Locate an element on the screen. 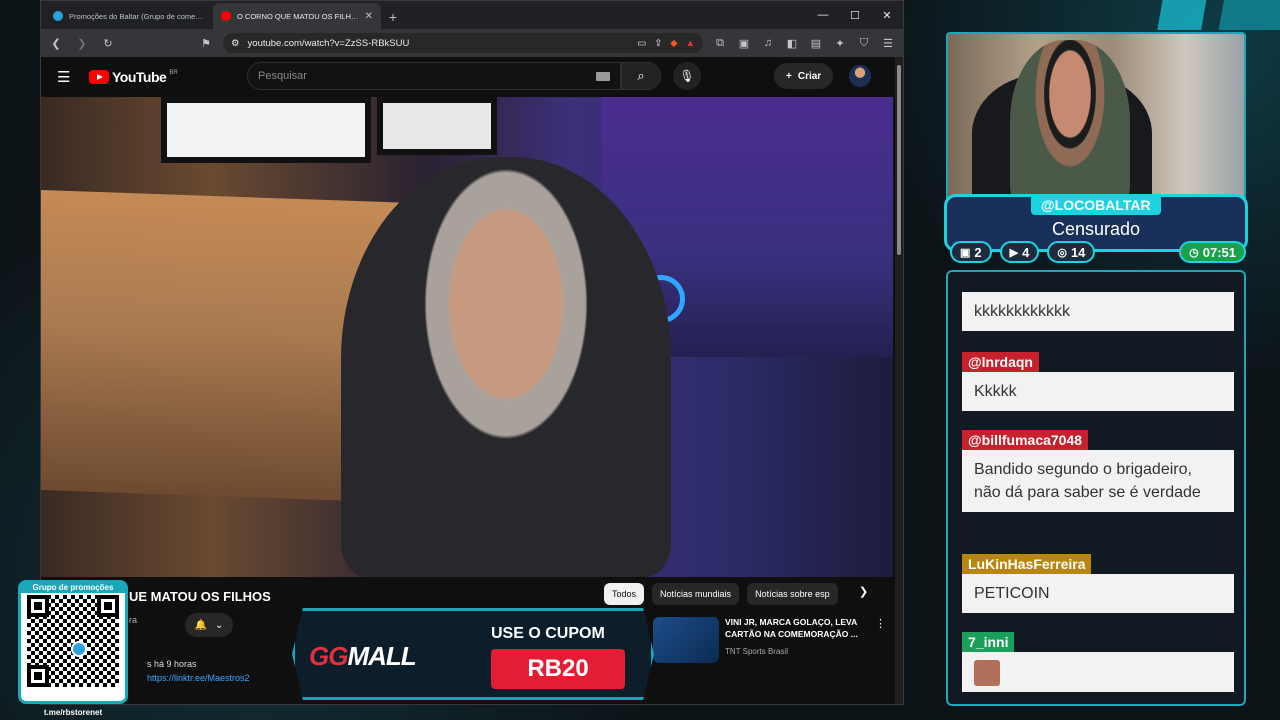  maximize-button: ☐ is located at coordinates (855, 15).